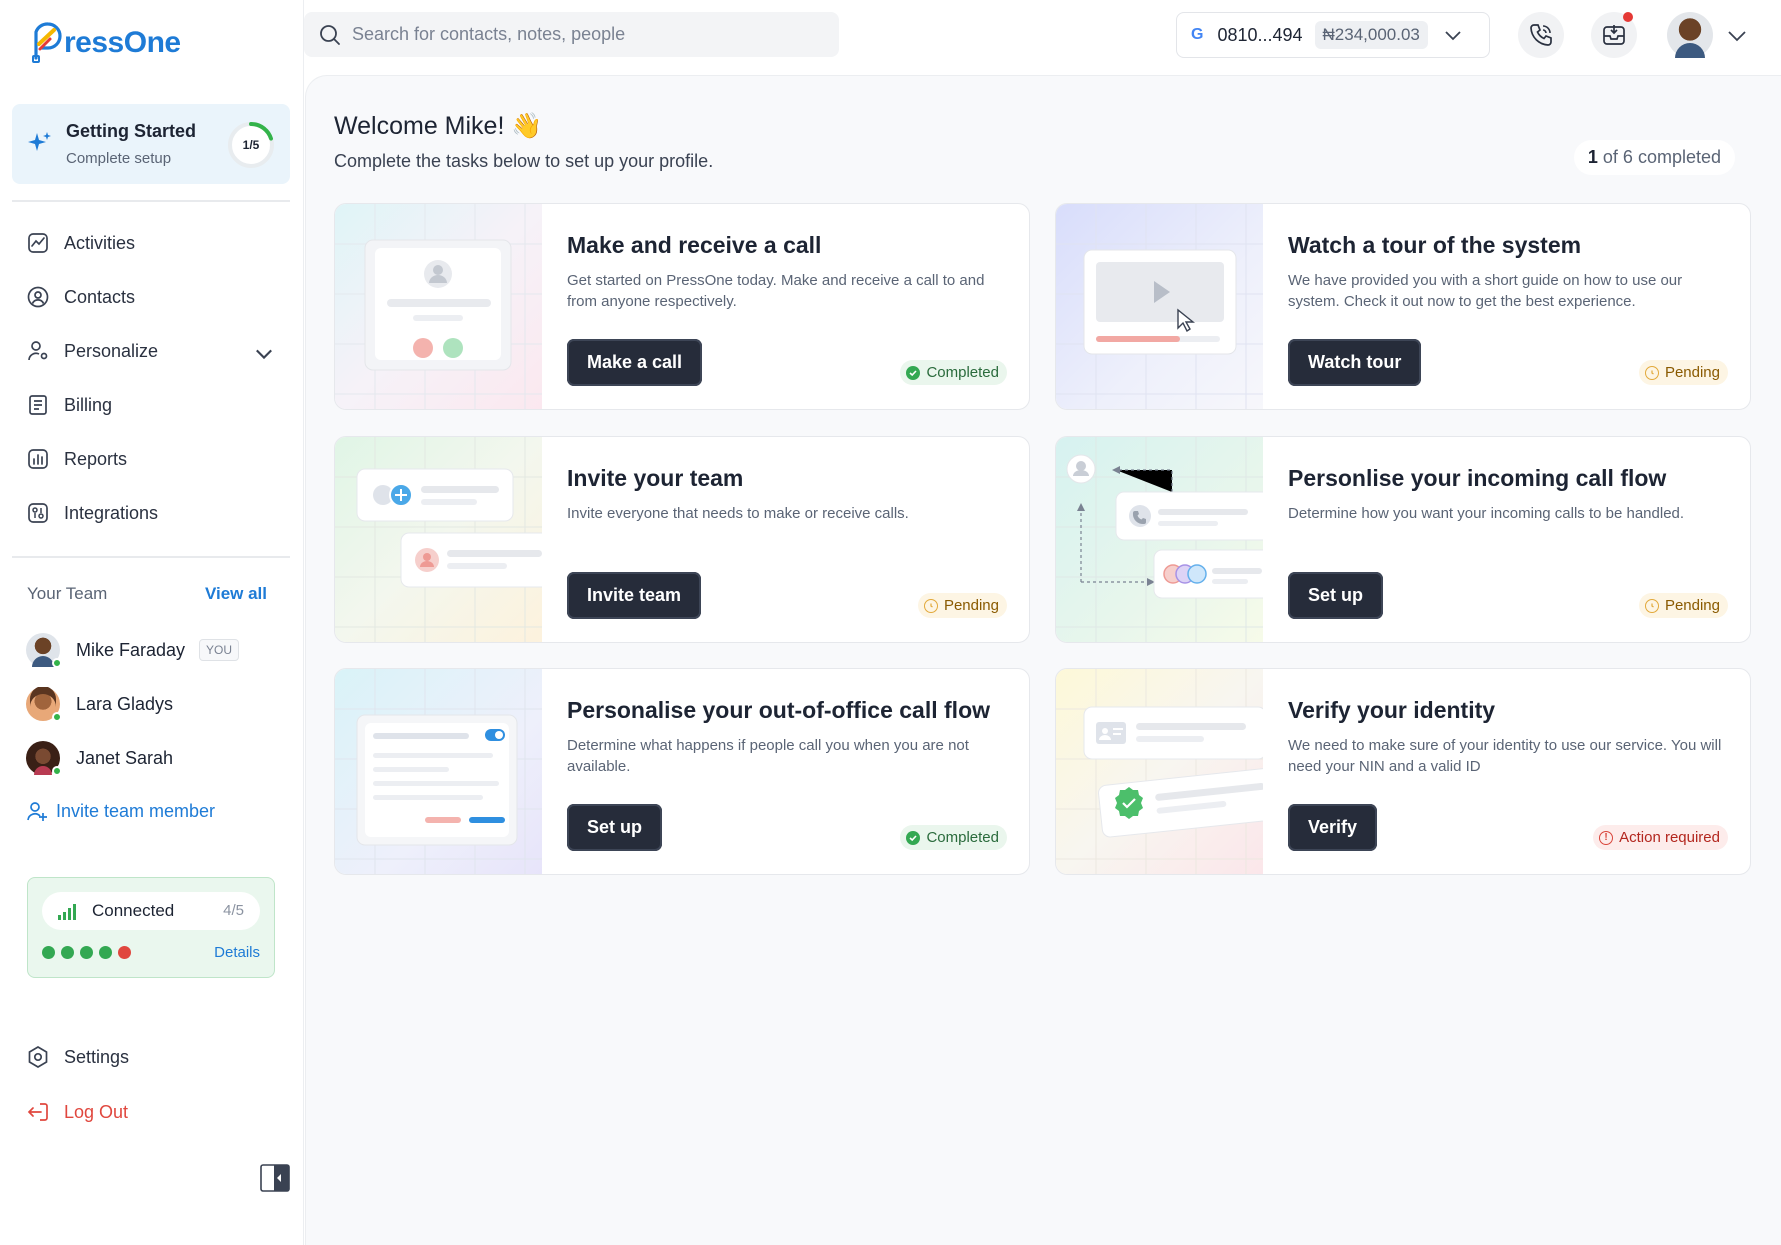 The height and width of the screenshot is (1245, 1781). Describe the element at coordinates (615, 827) in the screenshot. I see `setup-out-of-office-button: Set up` at that location.